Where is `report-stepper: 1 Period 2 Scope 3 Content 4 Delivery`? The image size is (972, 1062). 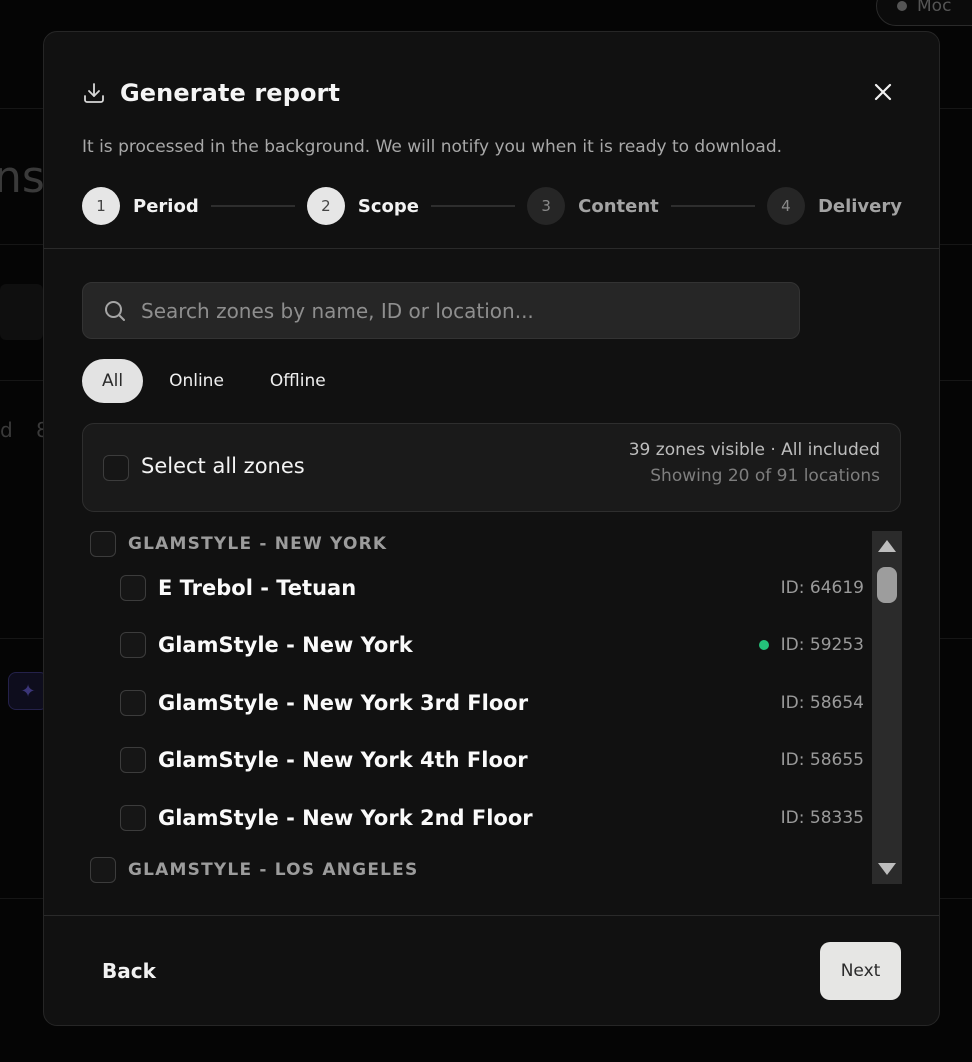
report-stepper: 1 Period 2 Scope 3 Content 4 Delivery is located at coordinates (492, 206).